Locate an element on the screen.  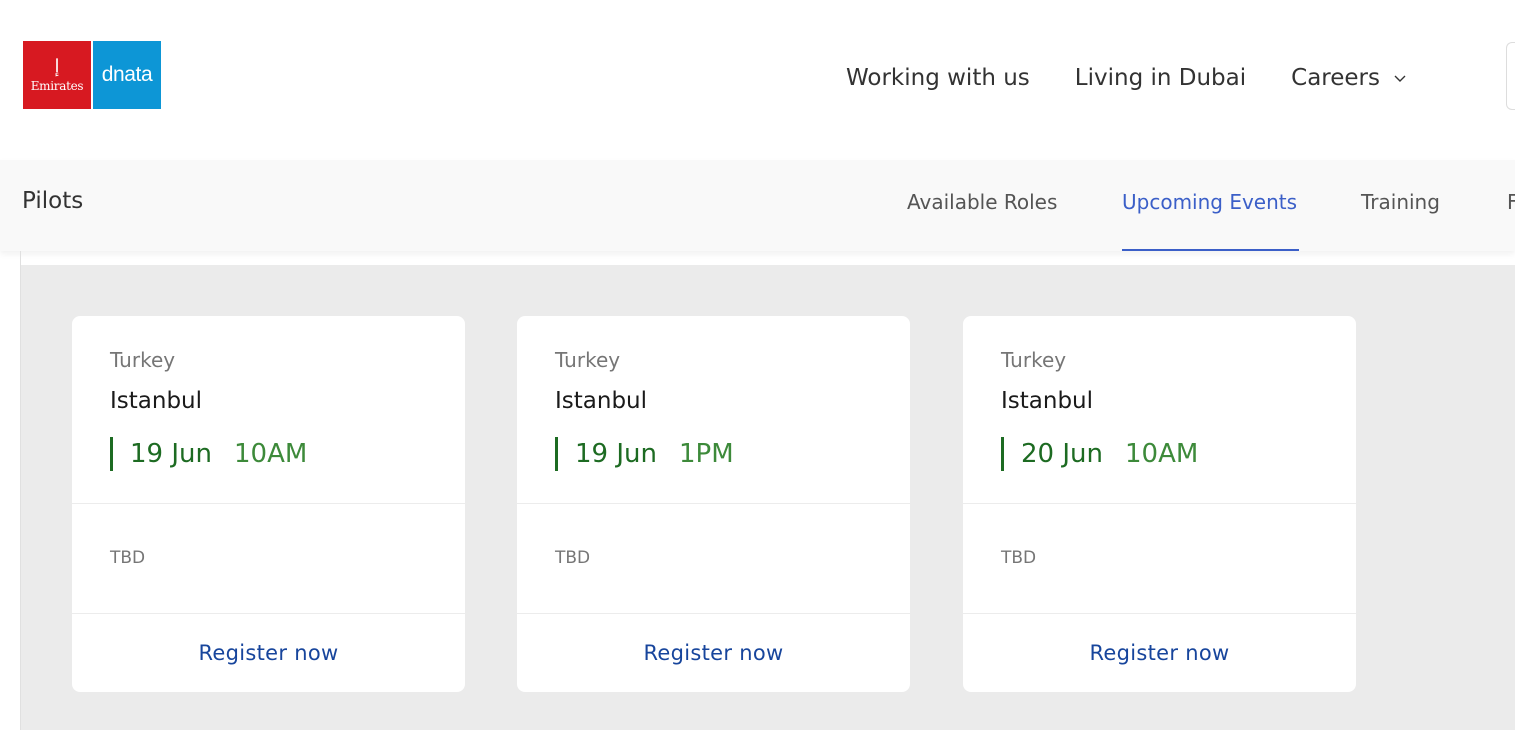
dnata-logo-text: dnata is located at coordinates (127, 74).